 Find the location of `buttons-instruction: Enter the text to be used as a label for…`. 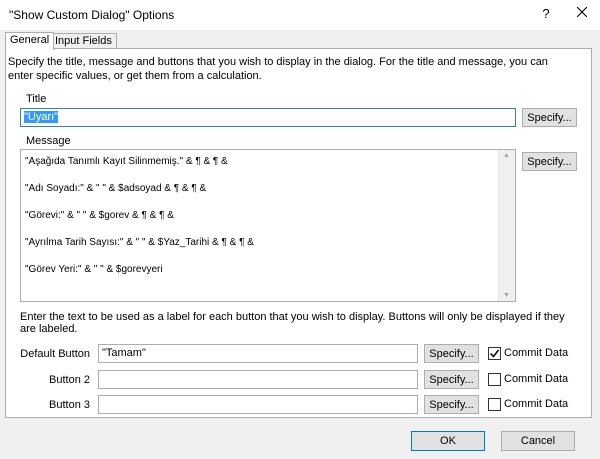

buttons-instruction: Enter the text to be used as a label for… is located at coordinates (292, 323).